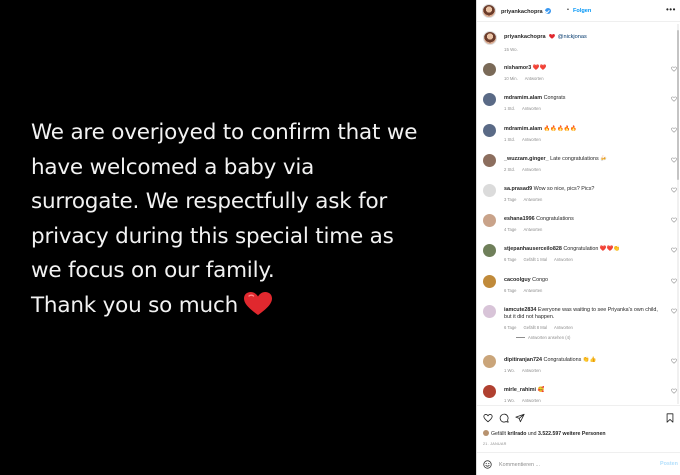 The image size is (680, 475). I want to click on more-options-icon: •••, so click(671, 9).